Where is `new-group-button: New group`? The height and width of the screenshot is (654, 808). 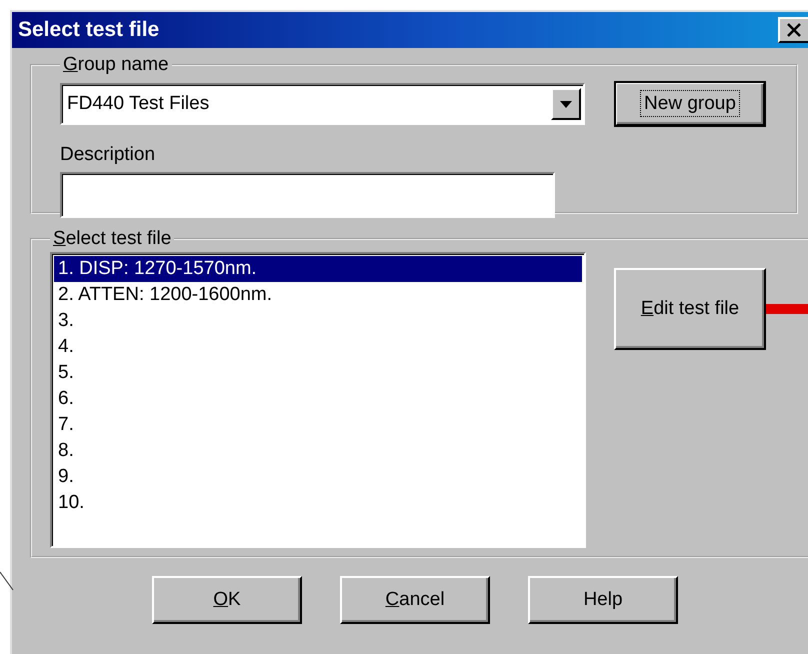 new-group-button: New group is located at coordinates (690, 104).